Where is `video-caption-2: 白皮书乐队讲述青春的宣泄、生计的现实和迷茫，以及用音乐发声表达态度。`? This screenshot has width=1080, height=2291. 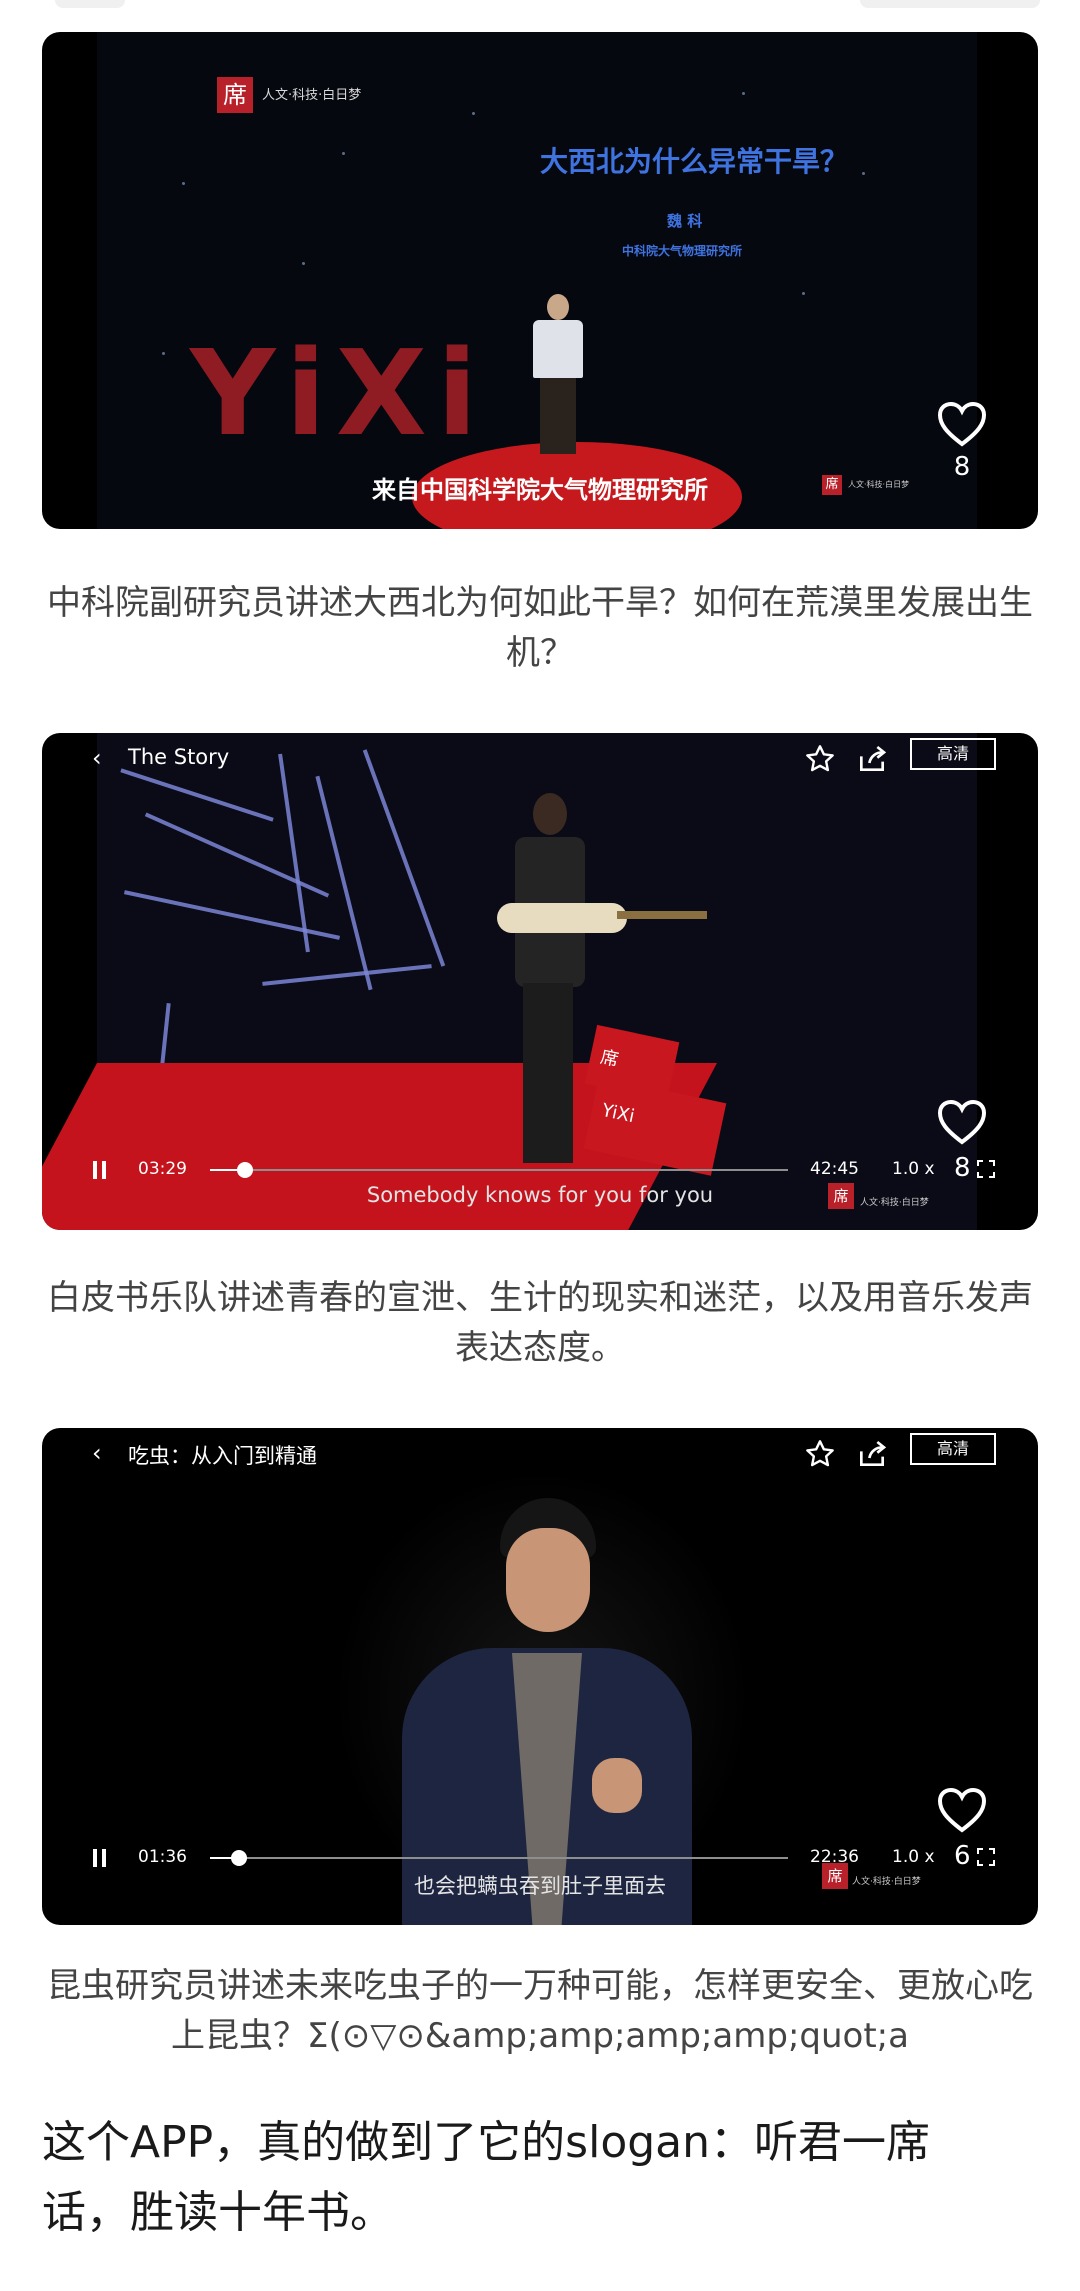
video-caption-2: 白皮书乐队讲述青春的宣泄、生计的现实和迷茫，以及用音乐发声表达态度。 is located at coordinates (540, 1323).